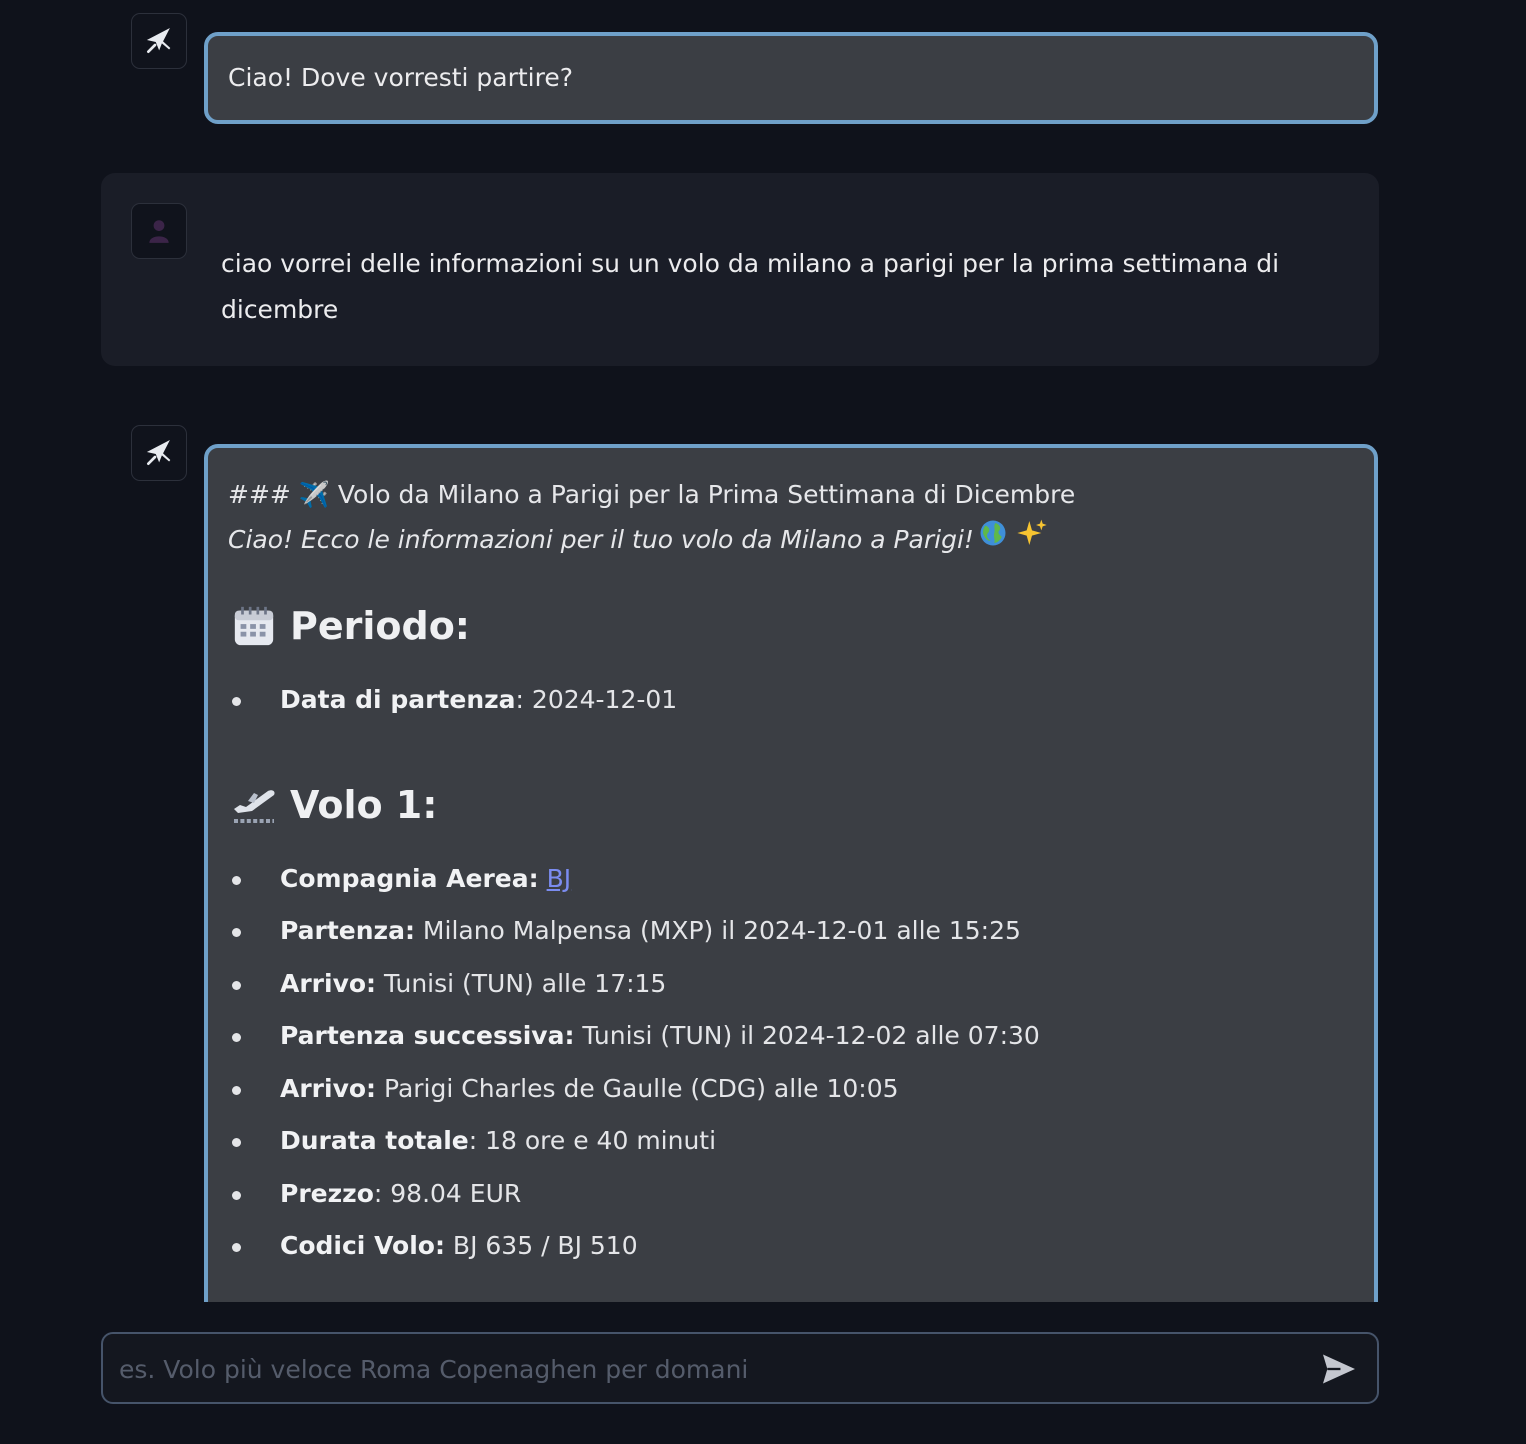  I want to click on send-arrow-icon, so click(1339, 1369).